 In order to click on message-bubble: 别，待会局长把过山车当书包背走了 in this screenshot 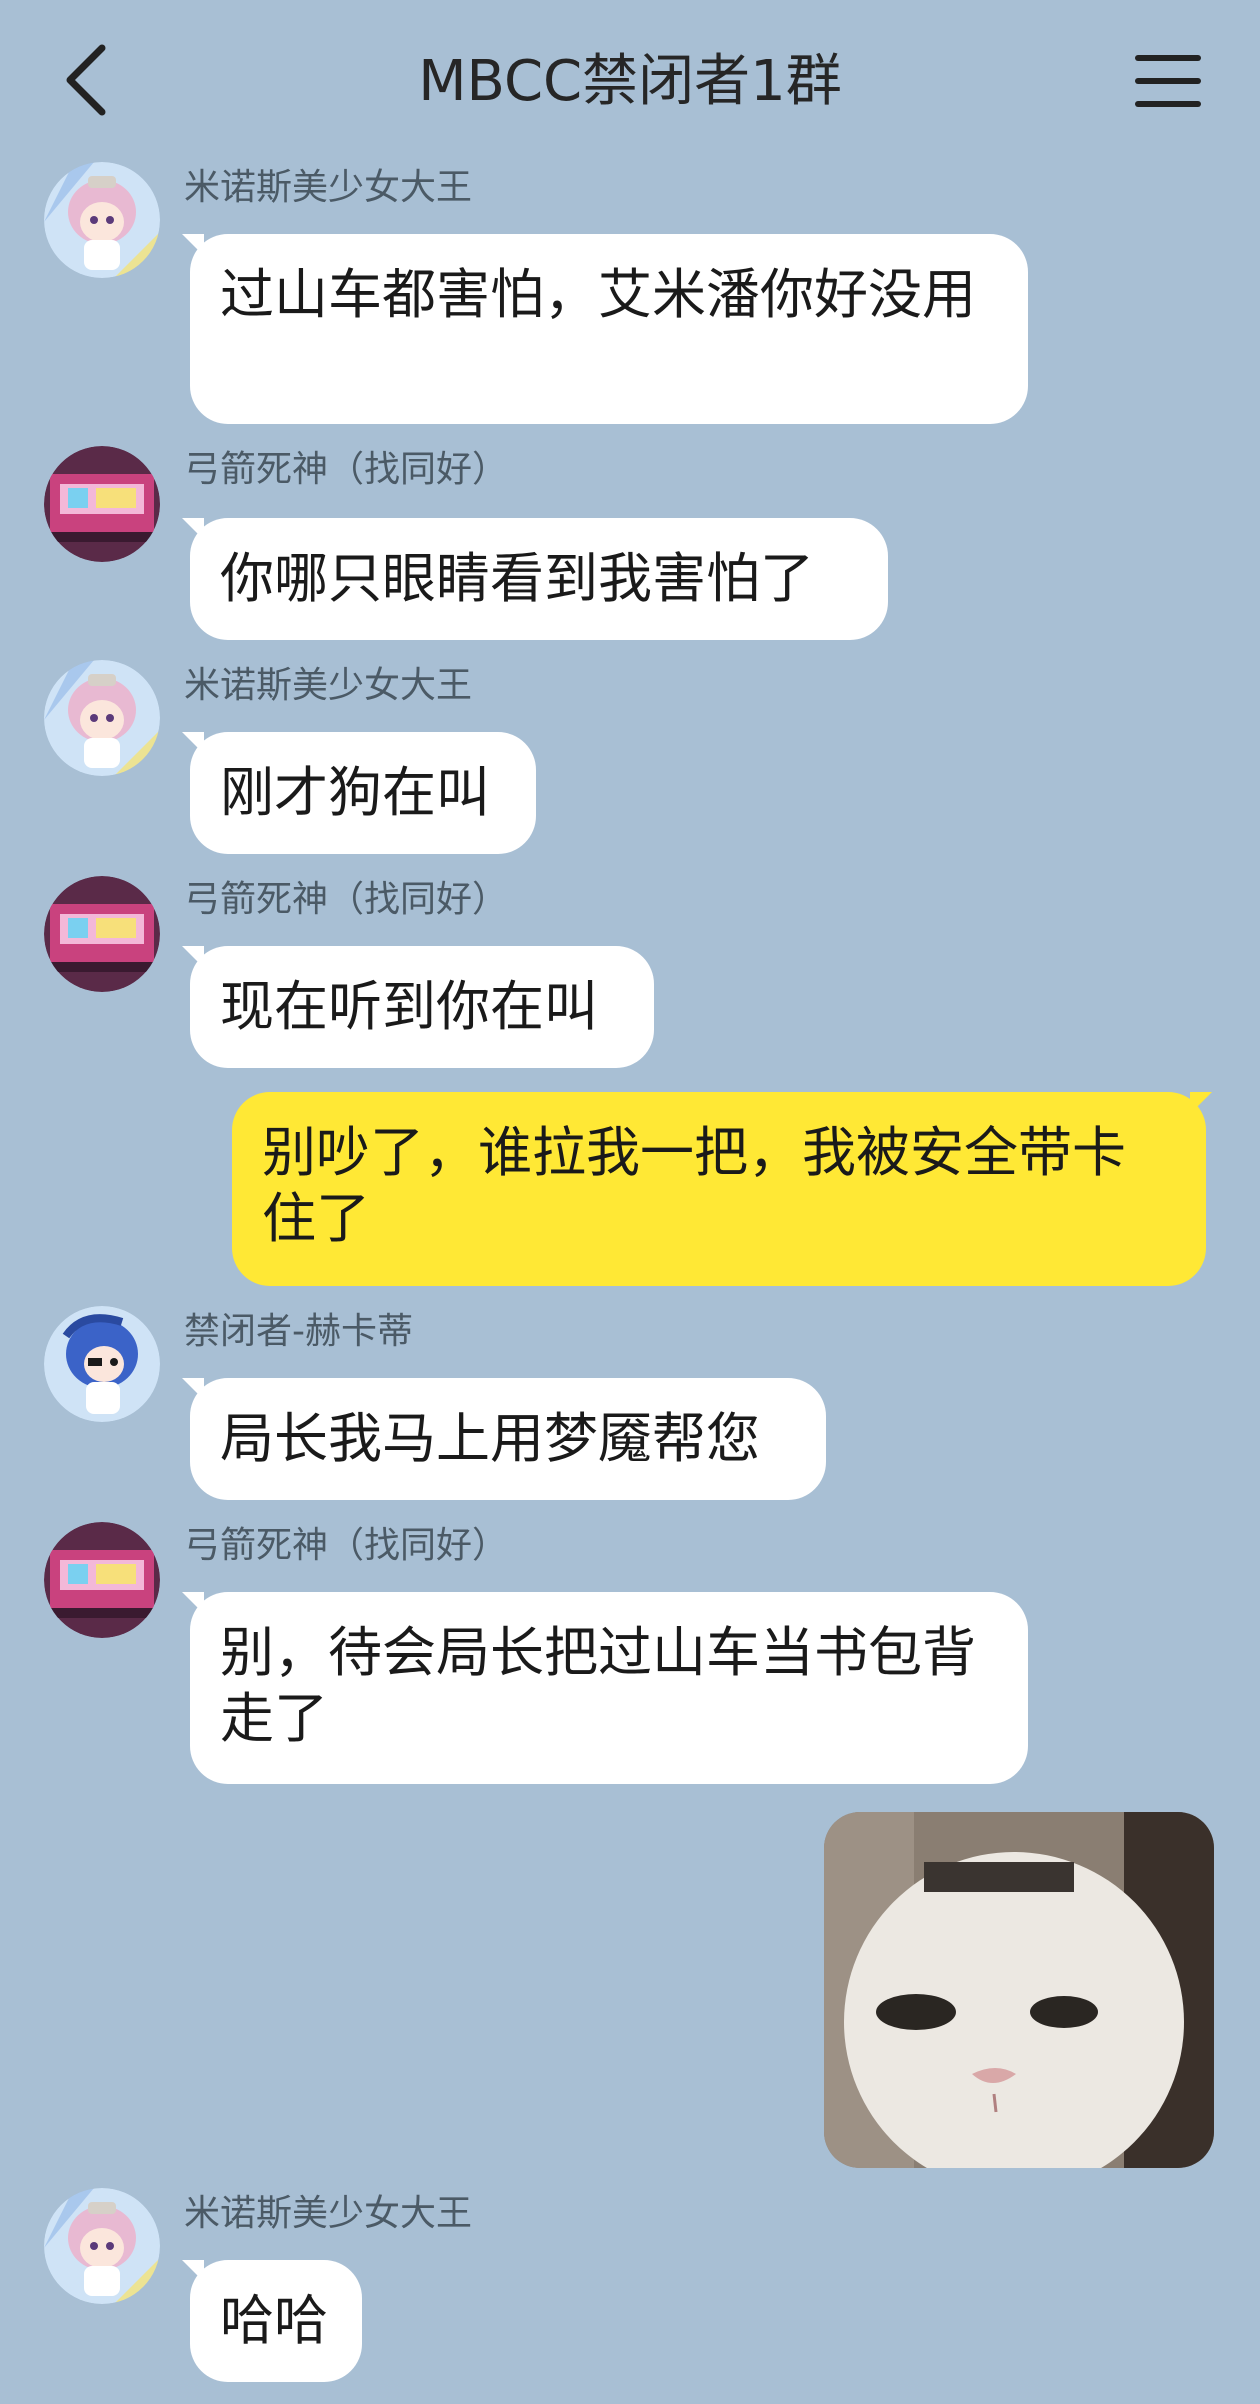, I will do `click(605, 1688)`.